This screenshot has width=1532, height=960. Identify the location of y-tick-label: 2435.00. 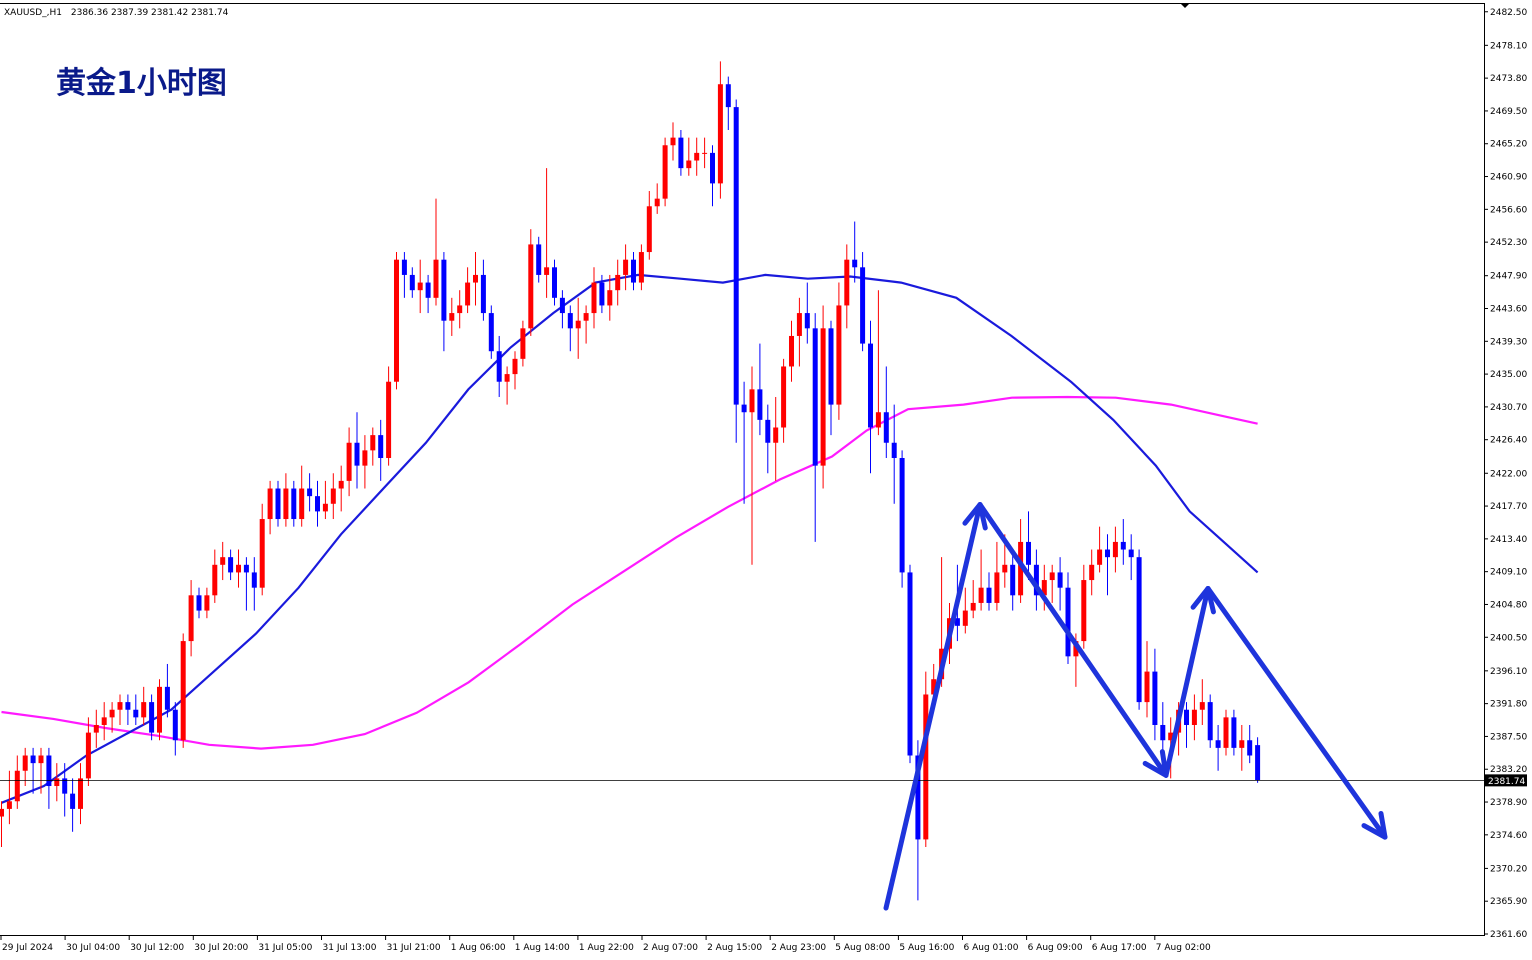
(1508, 375).